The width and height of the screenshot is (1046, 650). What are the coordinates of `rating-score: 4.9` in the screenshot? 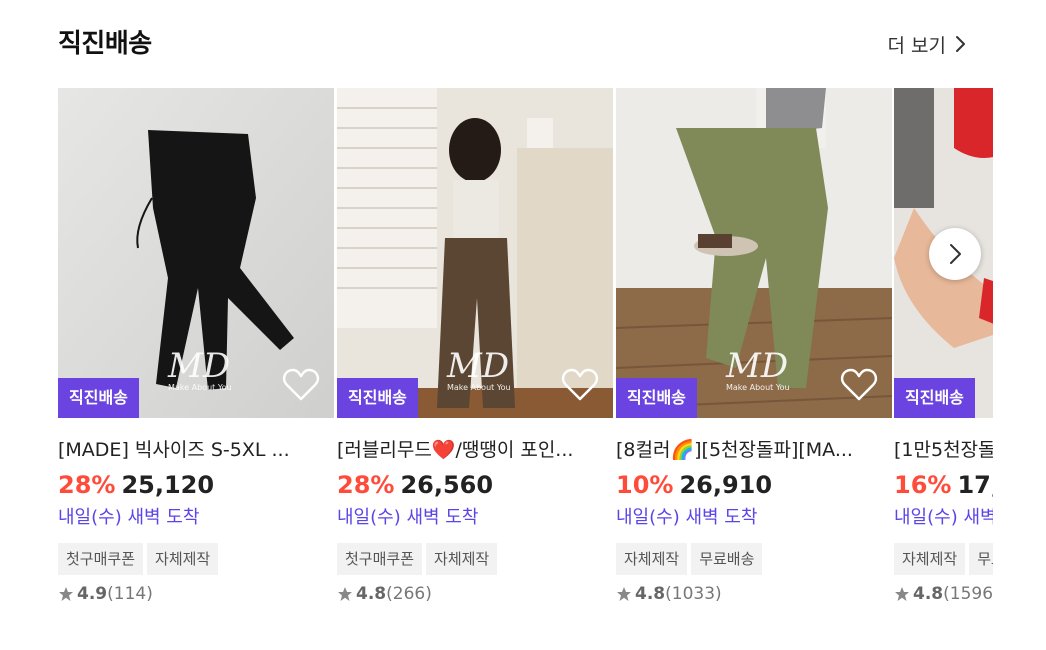 It's located at (92, 594).